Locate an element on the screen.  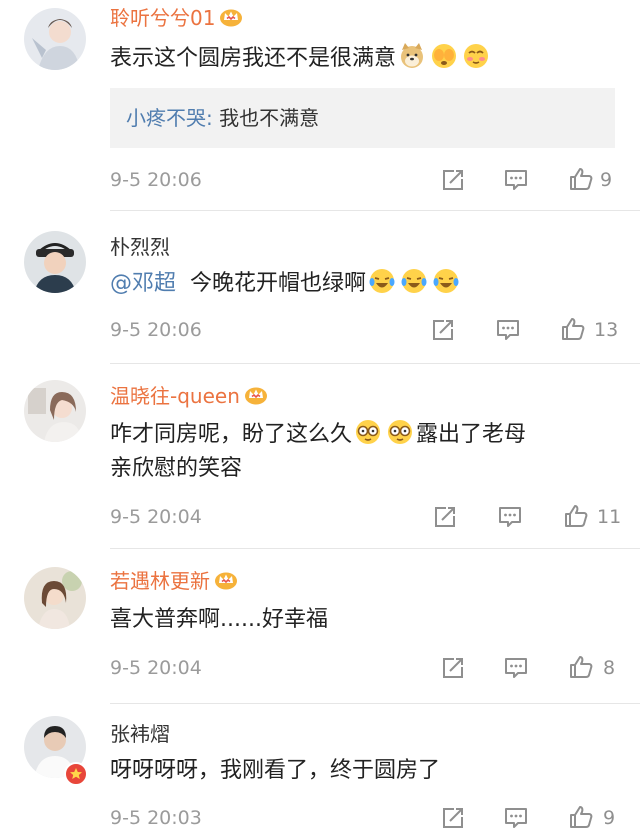
comment-text: 呀呀呀呀，我刚看了，终于圆房了 is located at coordinates (275, 770).